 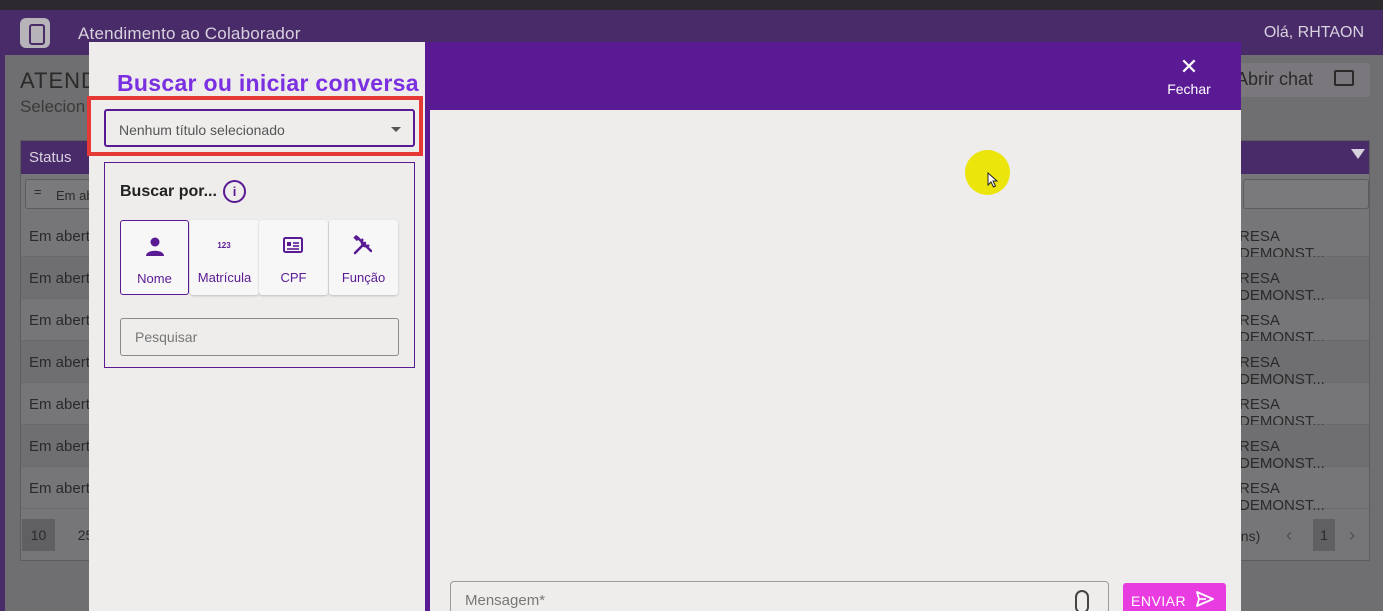 What do you see at coordinates (234, 191) in the screenshot?
I see `info-icon: i` at bounding box center [234, 191].